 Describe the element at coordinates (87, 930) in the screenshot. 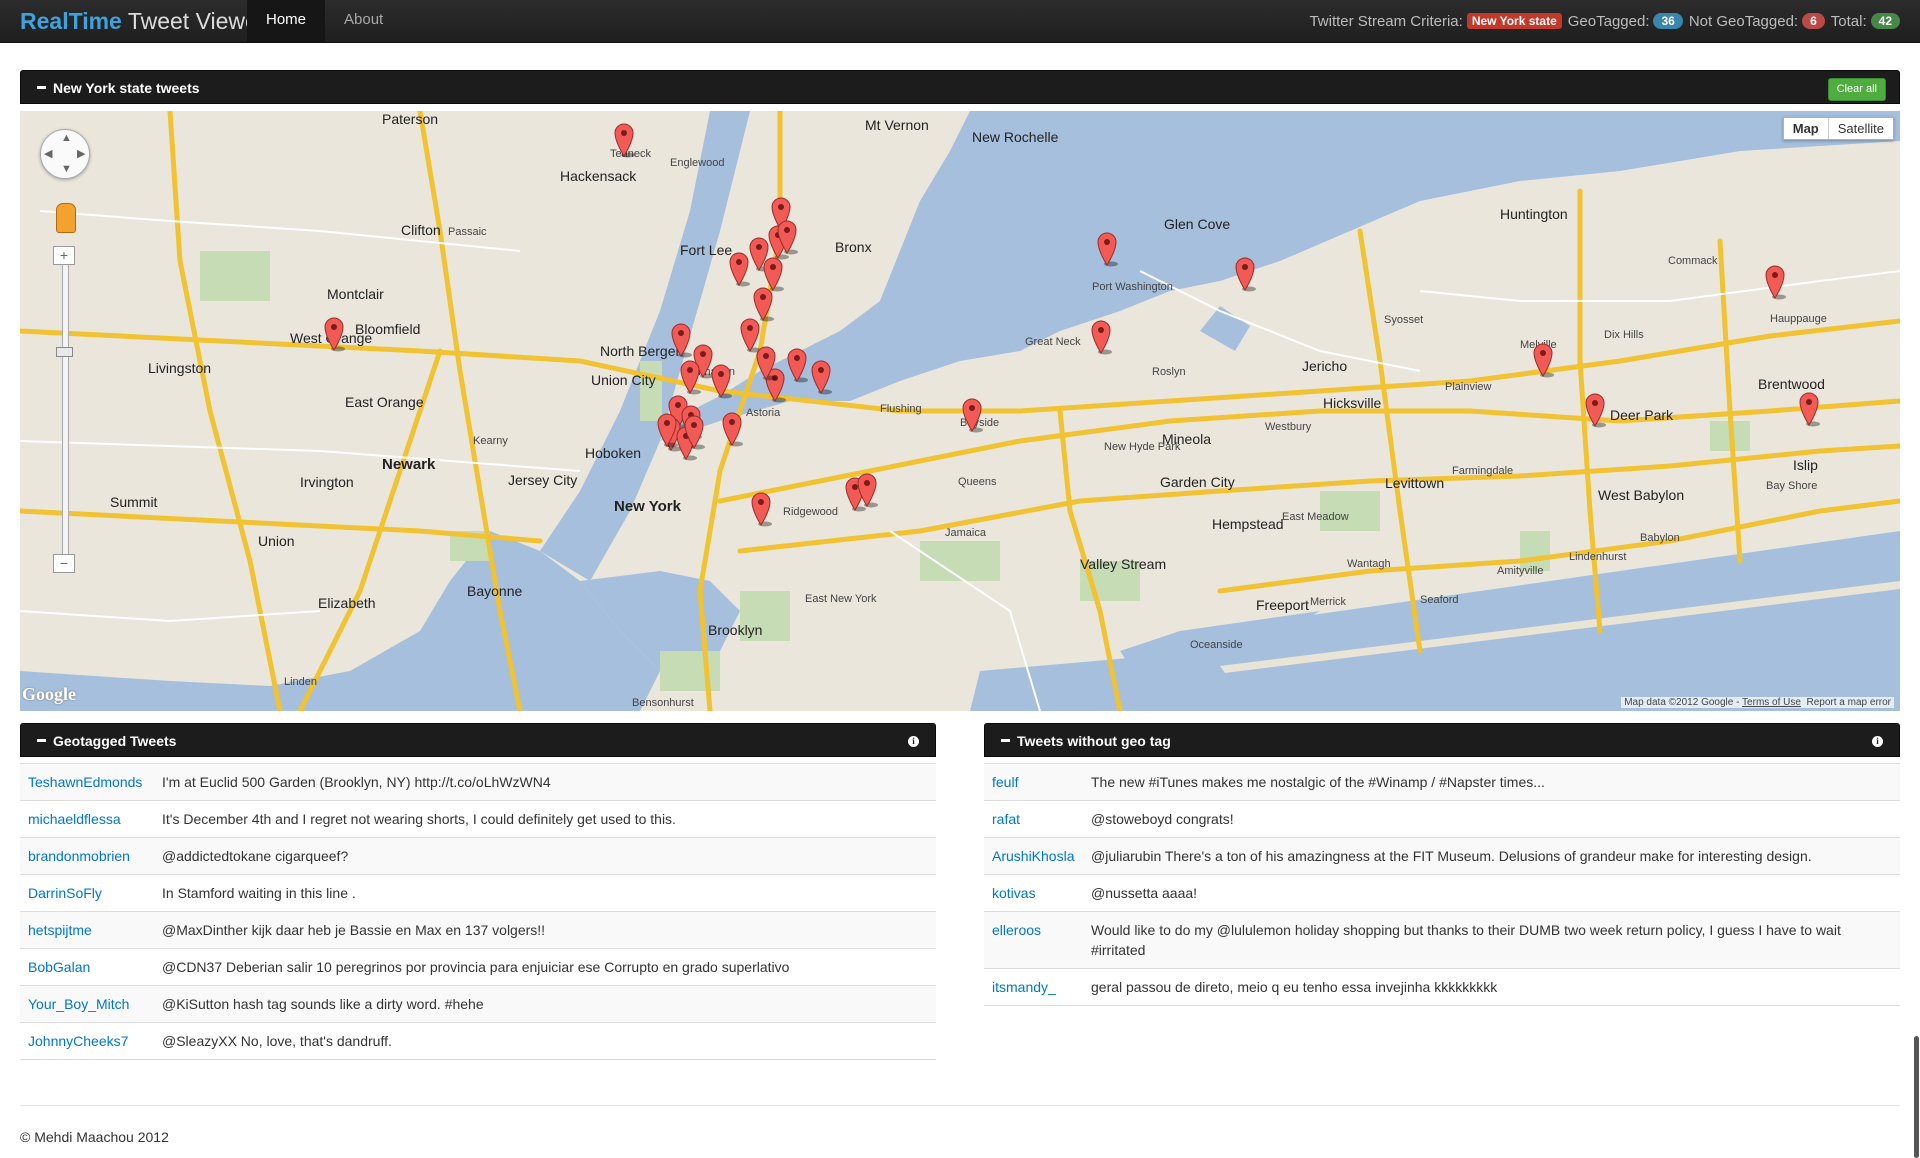

I see `tweet-username-link: hetspijtme` at that location.